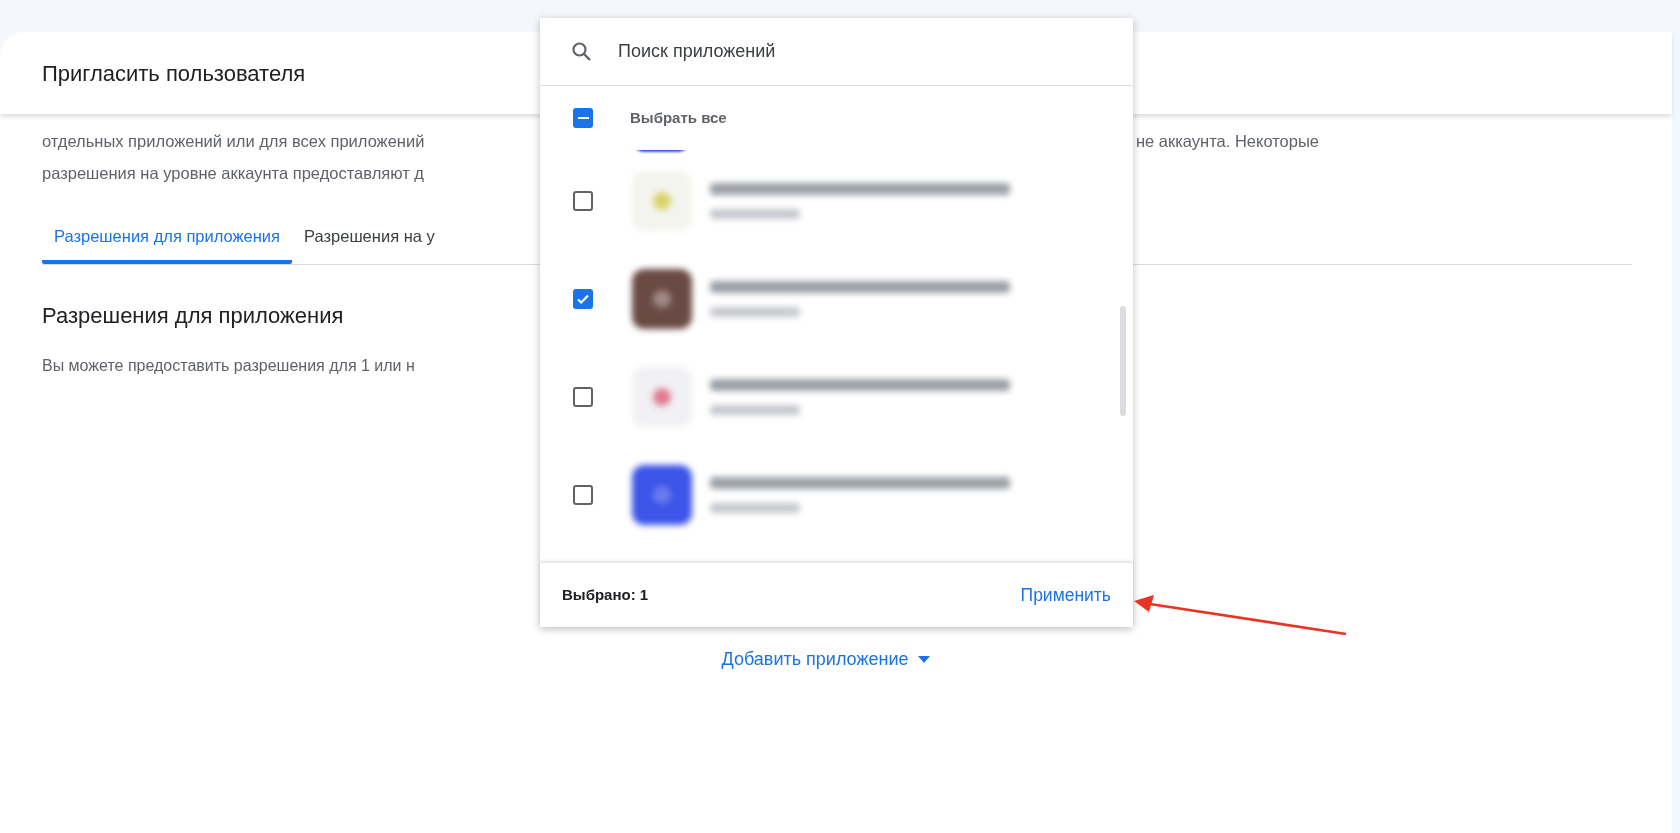  I want to click on section-title: Разрешения для приложения, so click(193, 316).